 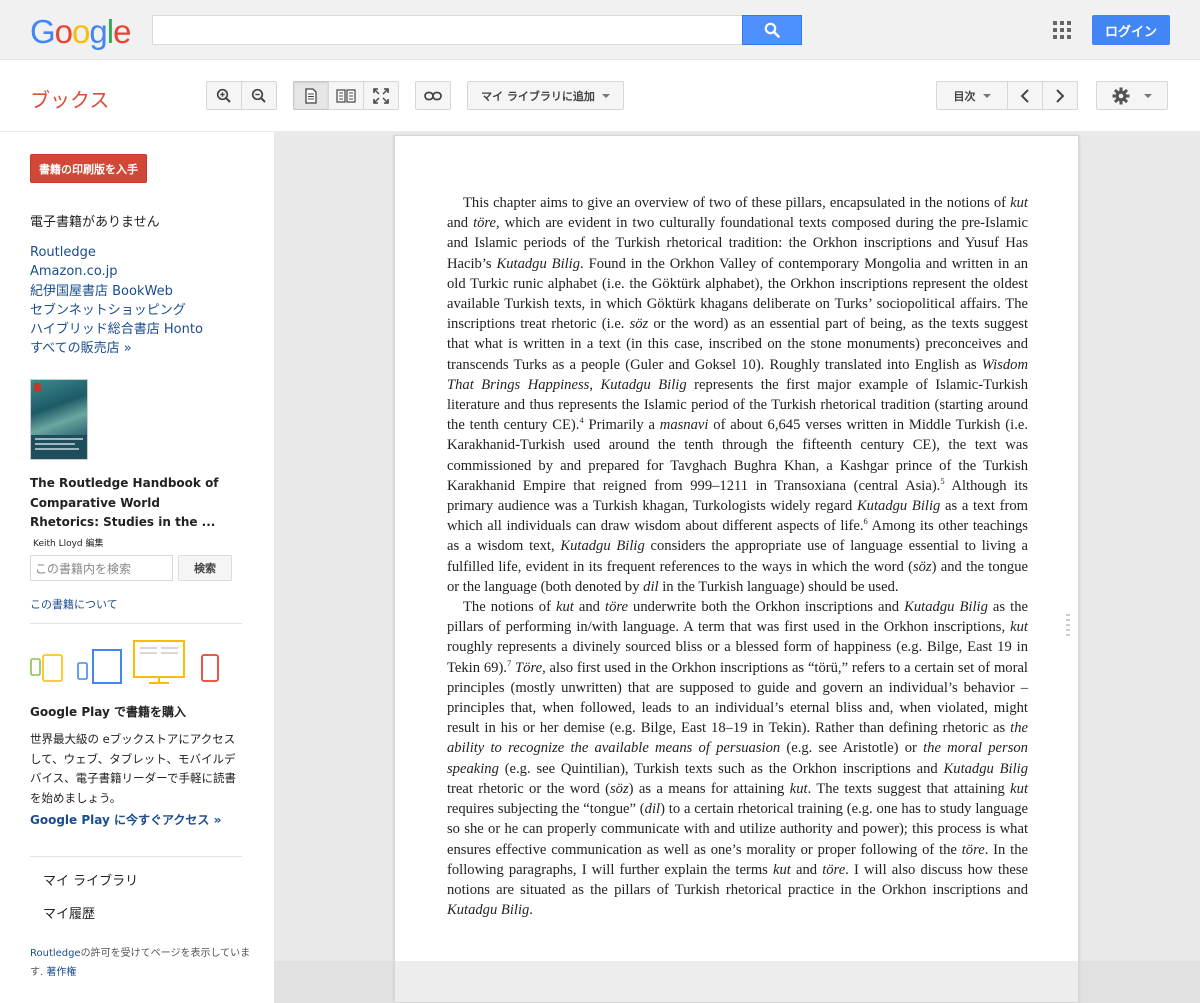 I want to click on fullscreen-icon, so click(x=381, y=95).